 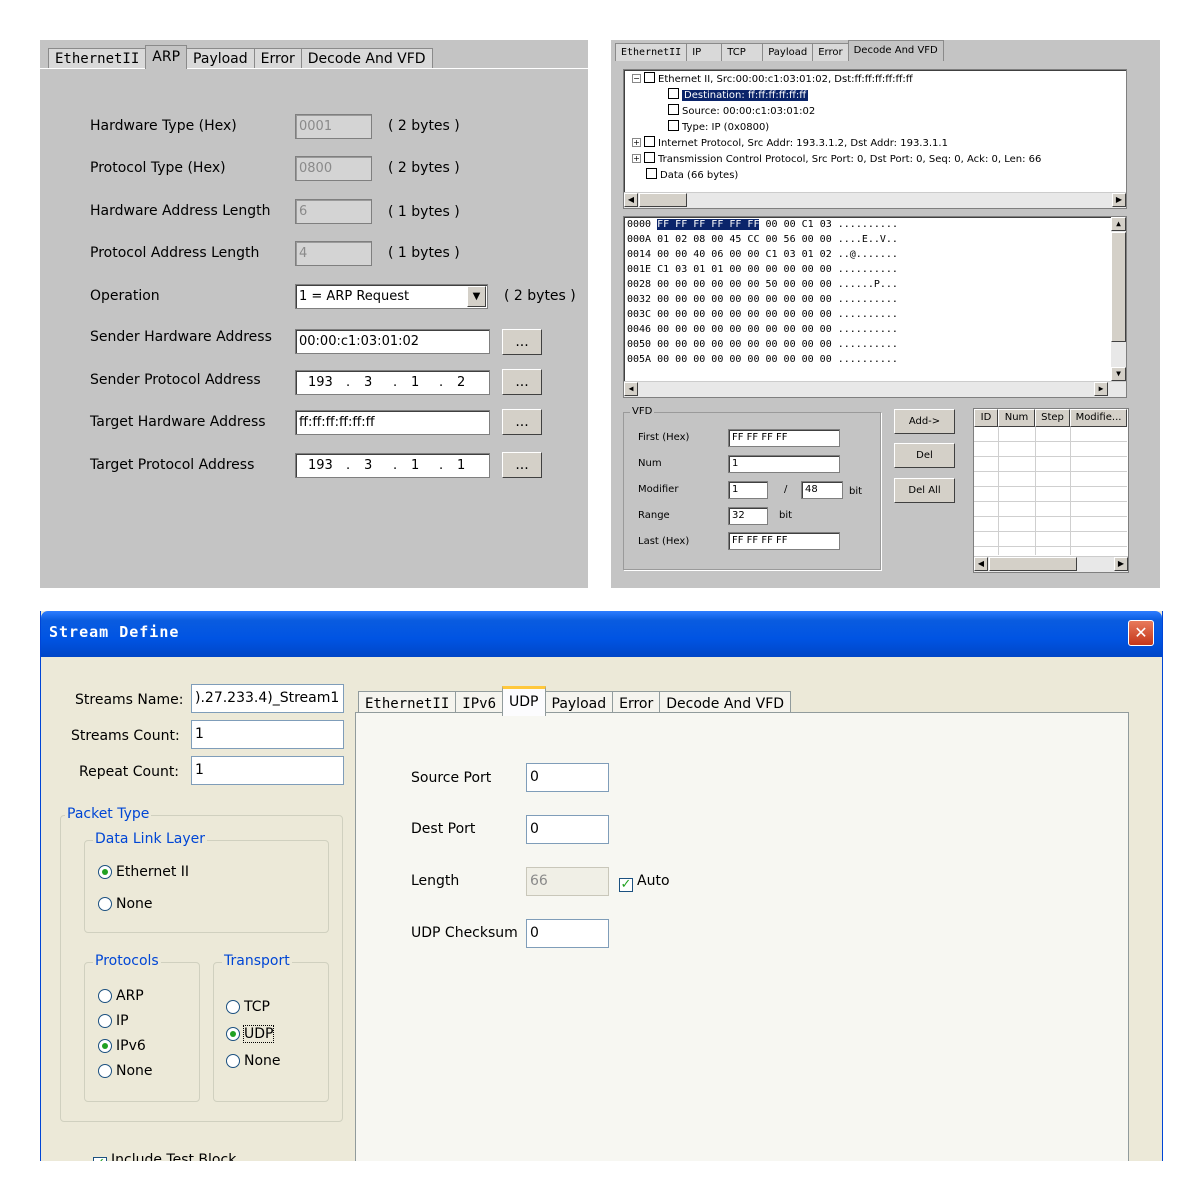 I want to click on hex-bytes: 00 00 00 00 00 00 50 00 00 00, so click(x=747, y=284).